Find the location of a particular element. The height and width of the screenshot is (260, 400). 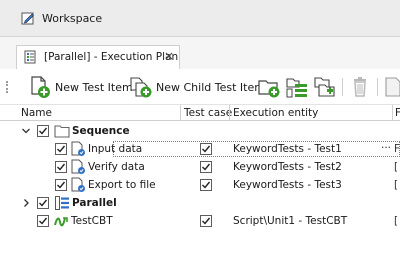

workspace-icon is located at coordinates (27, 18).